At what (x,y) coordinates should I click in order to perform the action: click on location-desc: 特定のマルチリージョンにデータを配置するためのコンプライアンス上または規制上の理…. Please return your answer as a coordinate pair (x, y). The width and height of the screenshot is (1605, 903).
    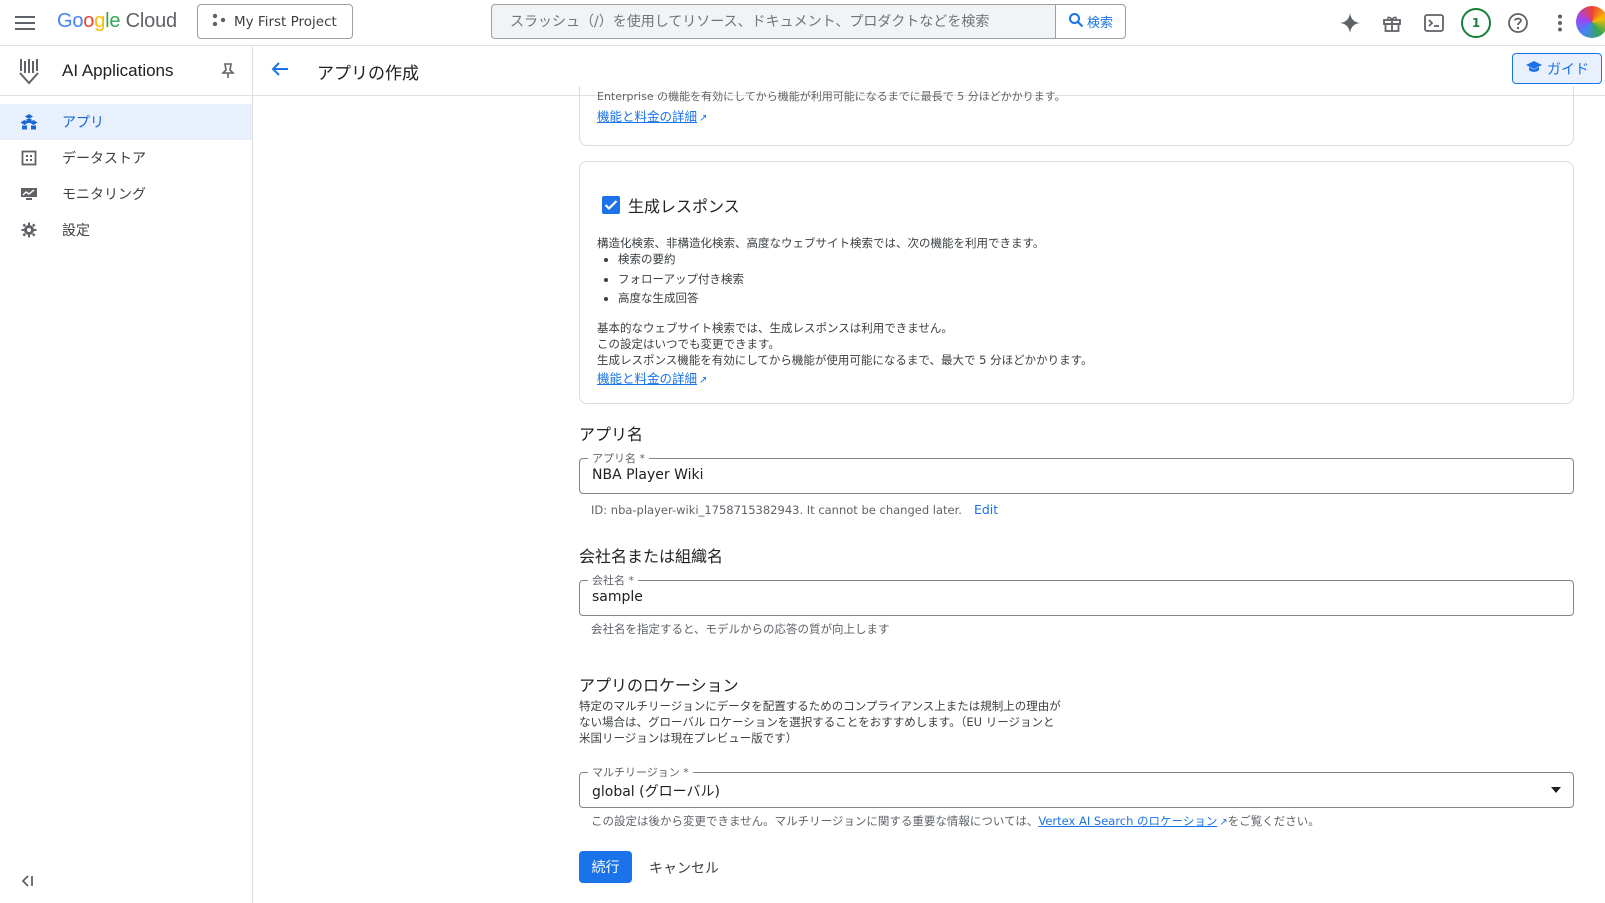
    Looking at the image, I should click on (839, 722).